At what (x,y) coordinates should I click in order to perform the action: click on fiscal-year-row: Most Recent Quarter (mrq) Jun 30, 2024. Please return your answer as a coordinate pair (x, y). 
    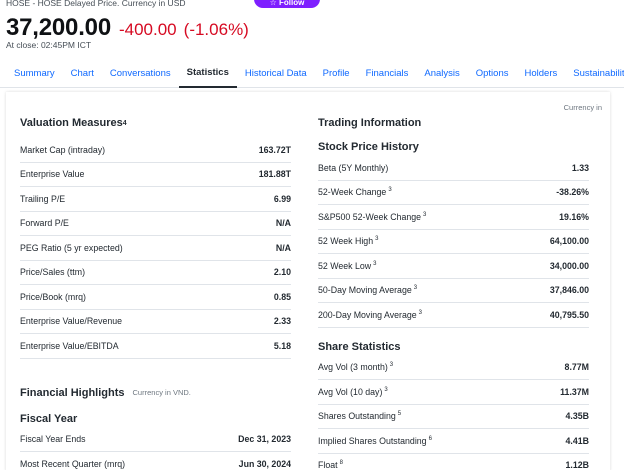
    Looking at the image, I should click on (155, 461).